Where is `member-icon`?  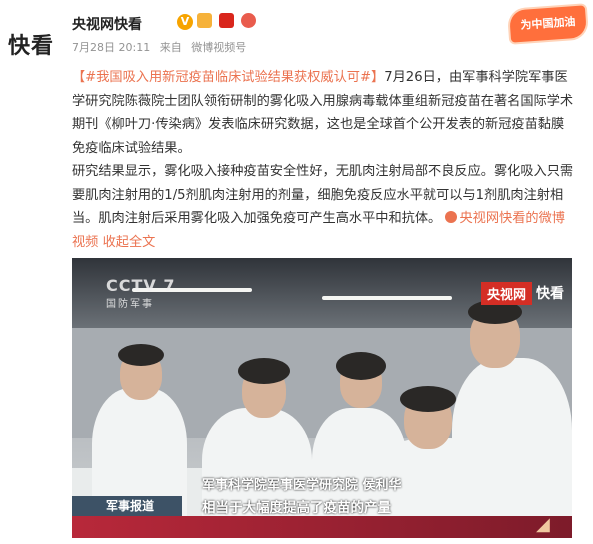
member-icon is located at coordinates (204, 20).